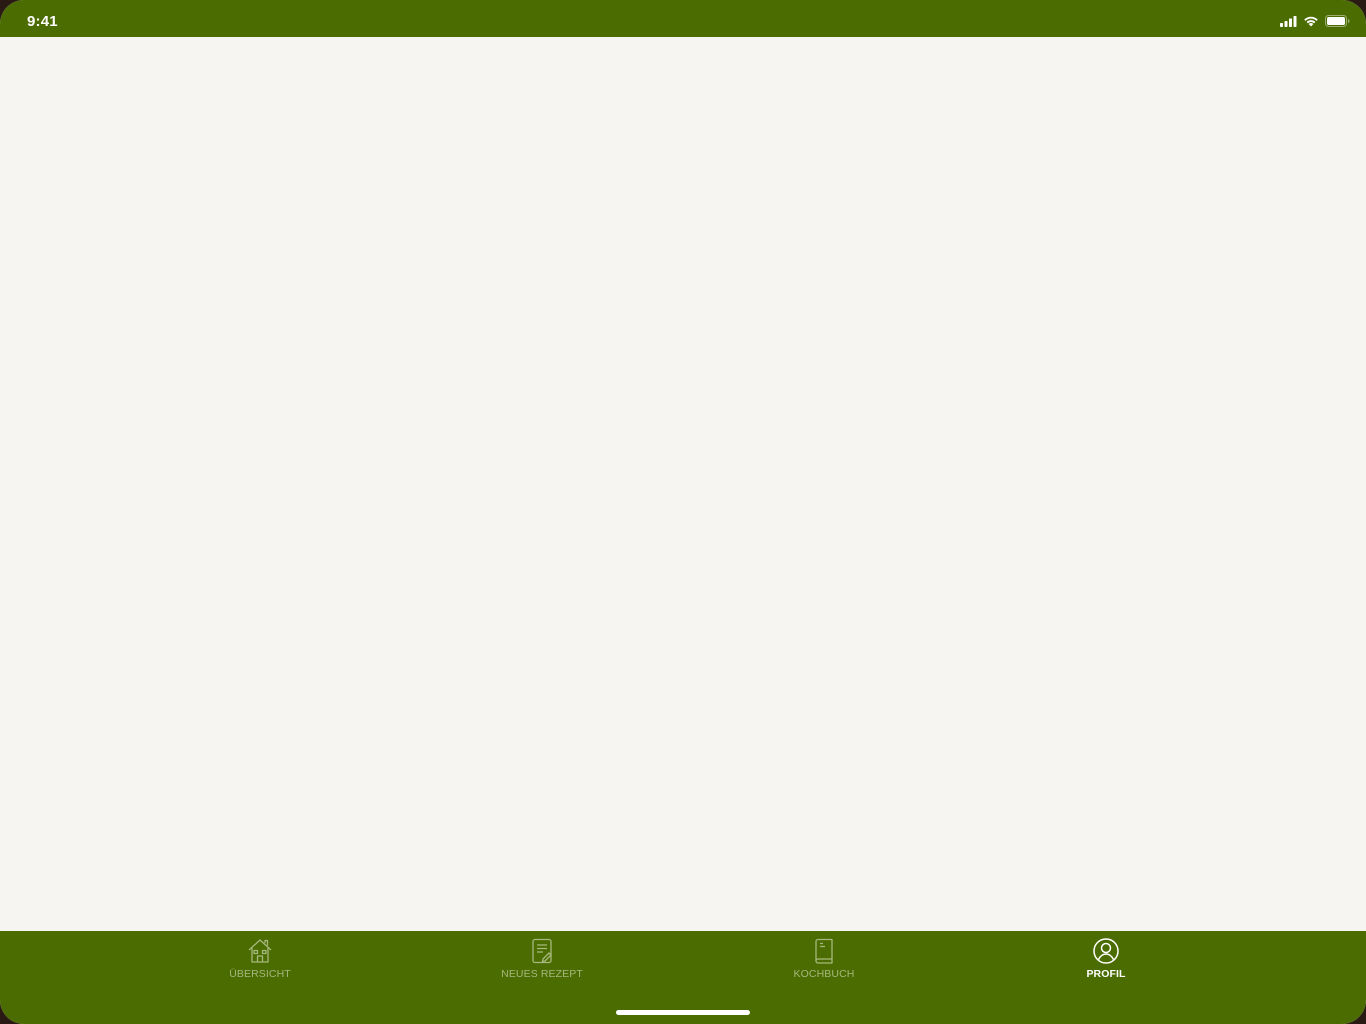 The width and height of the screenshot is (1366, 1024). I want to click on status-icons, so click(1315, 21).